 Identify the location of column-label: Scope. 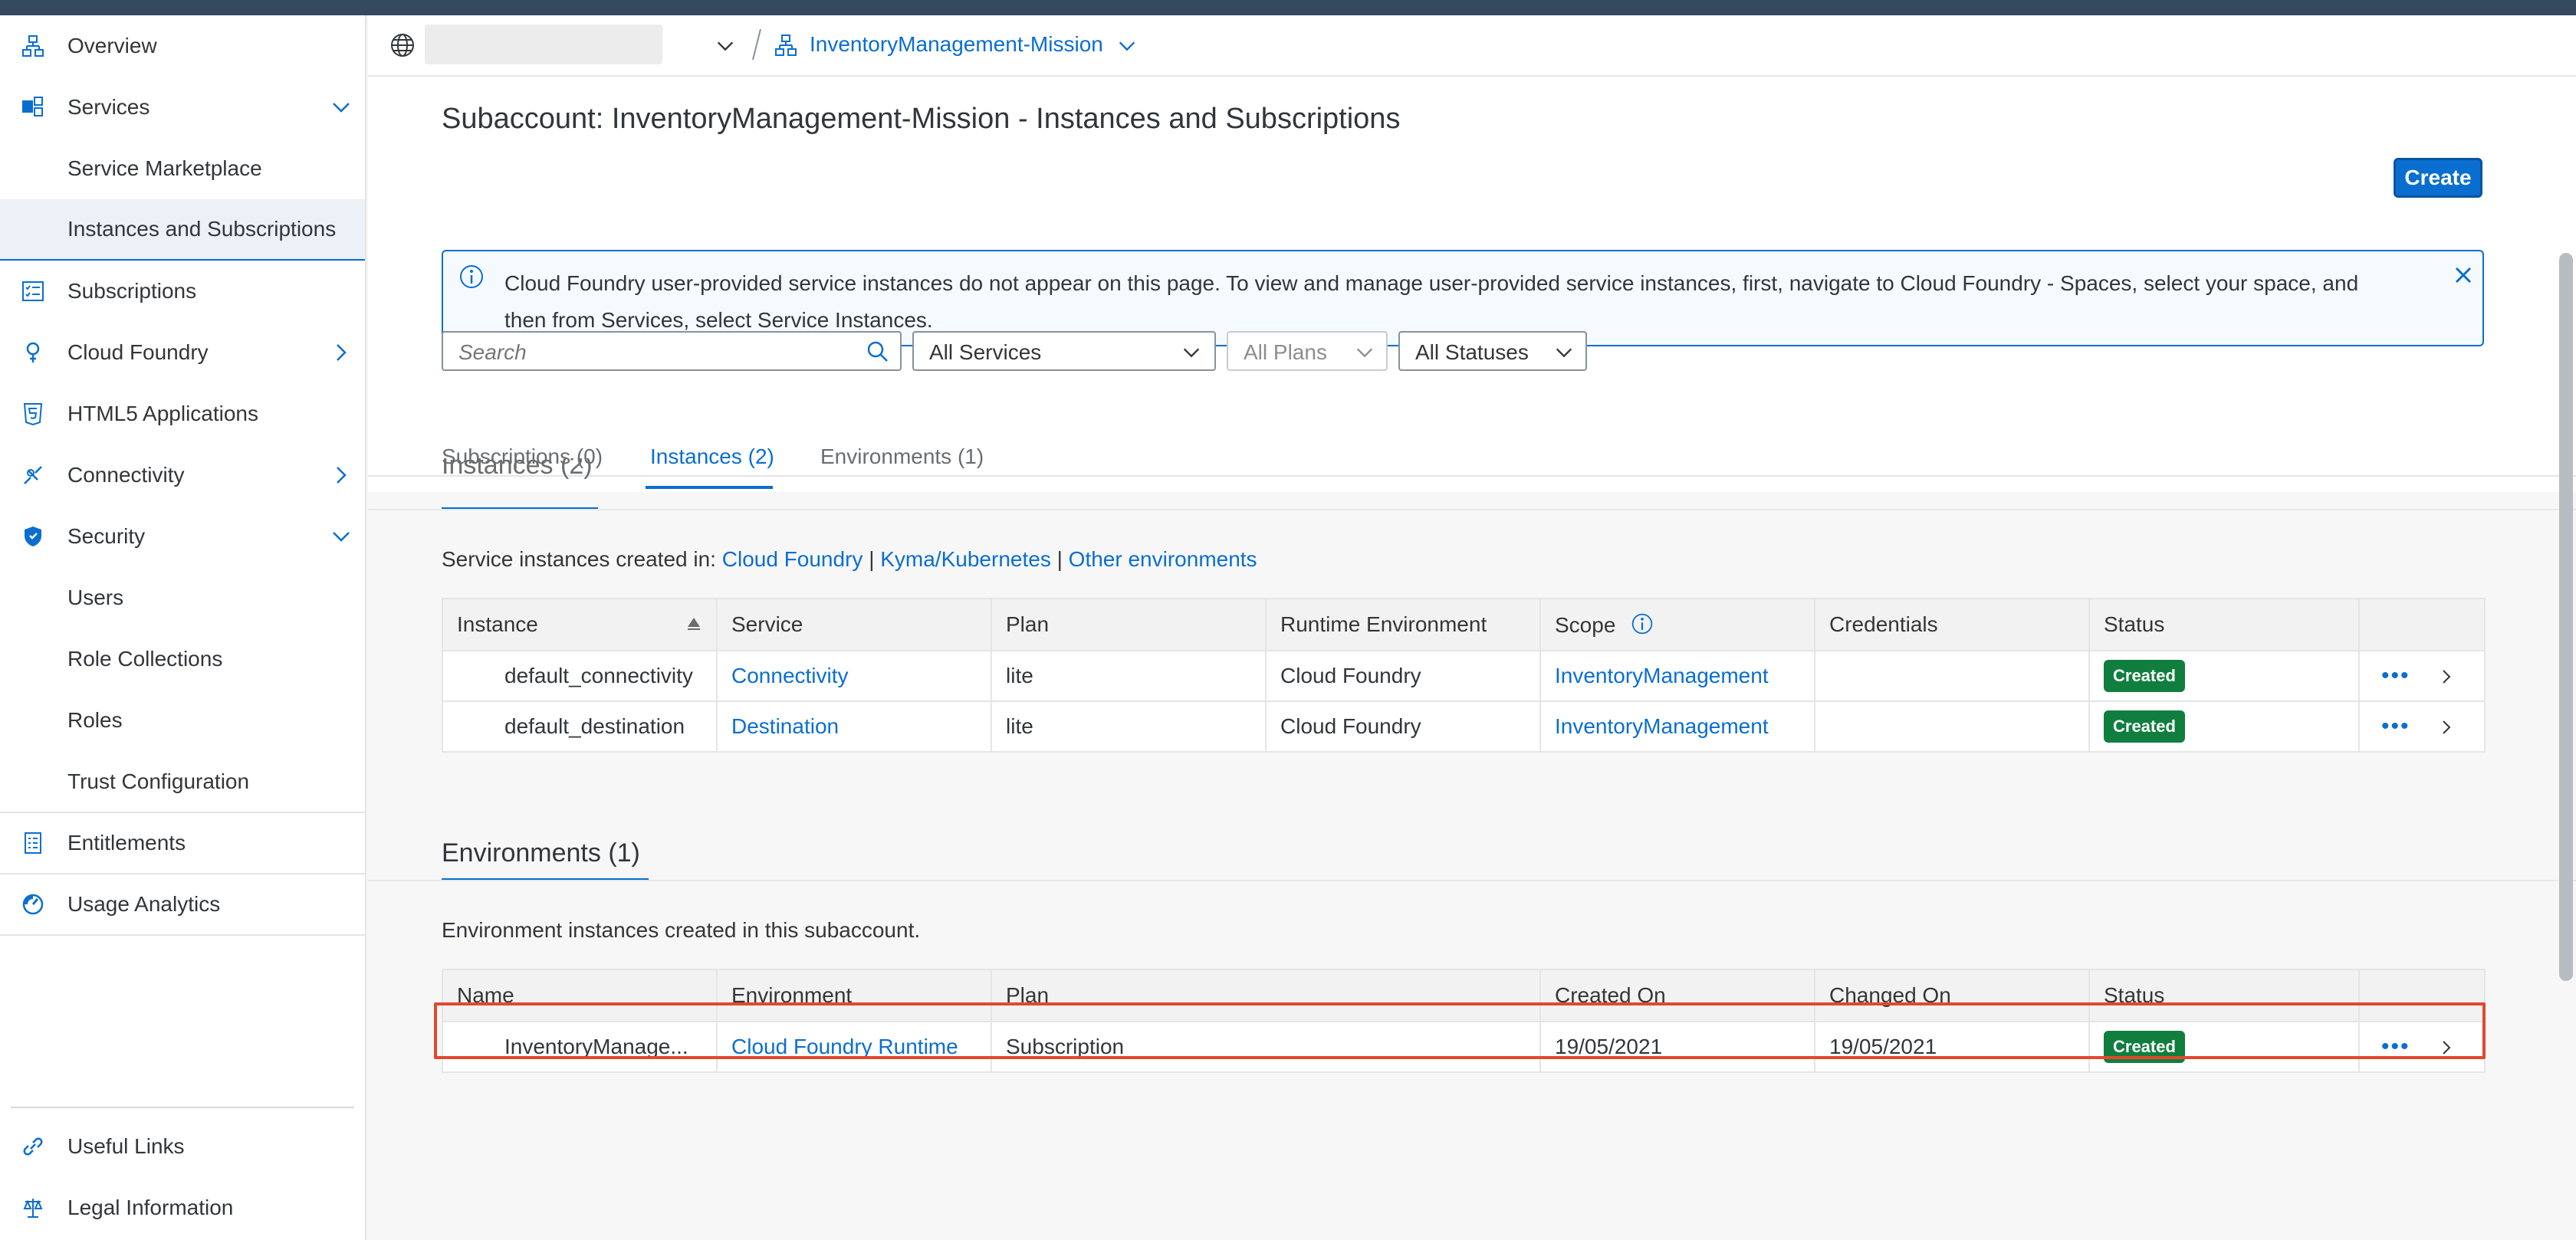
(1585, 624).